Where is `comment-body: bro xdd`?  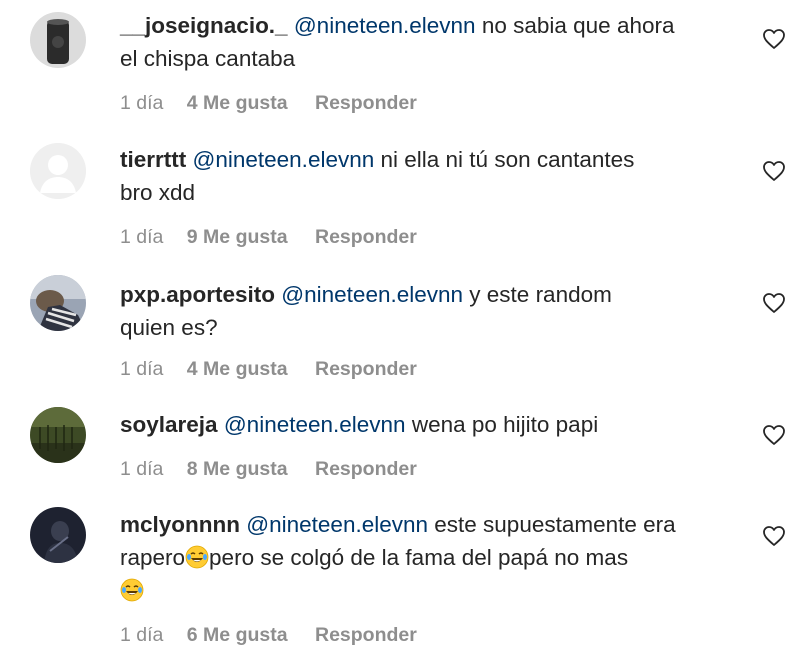 comment-body: bro xdd is located at coordinates (158, 192).